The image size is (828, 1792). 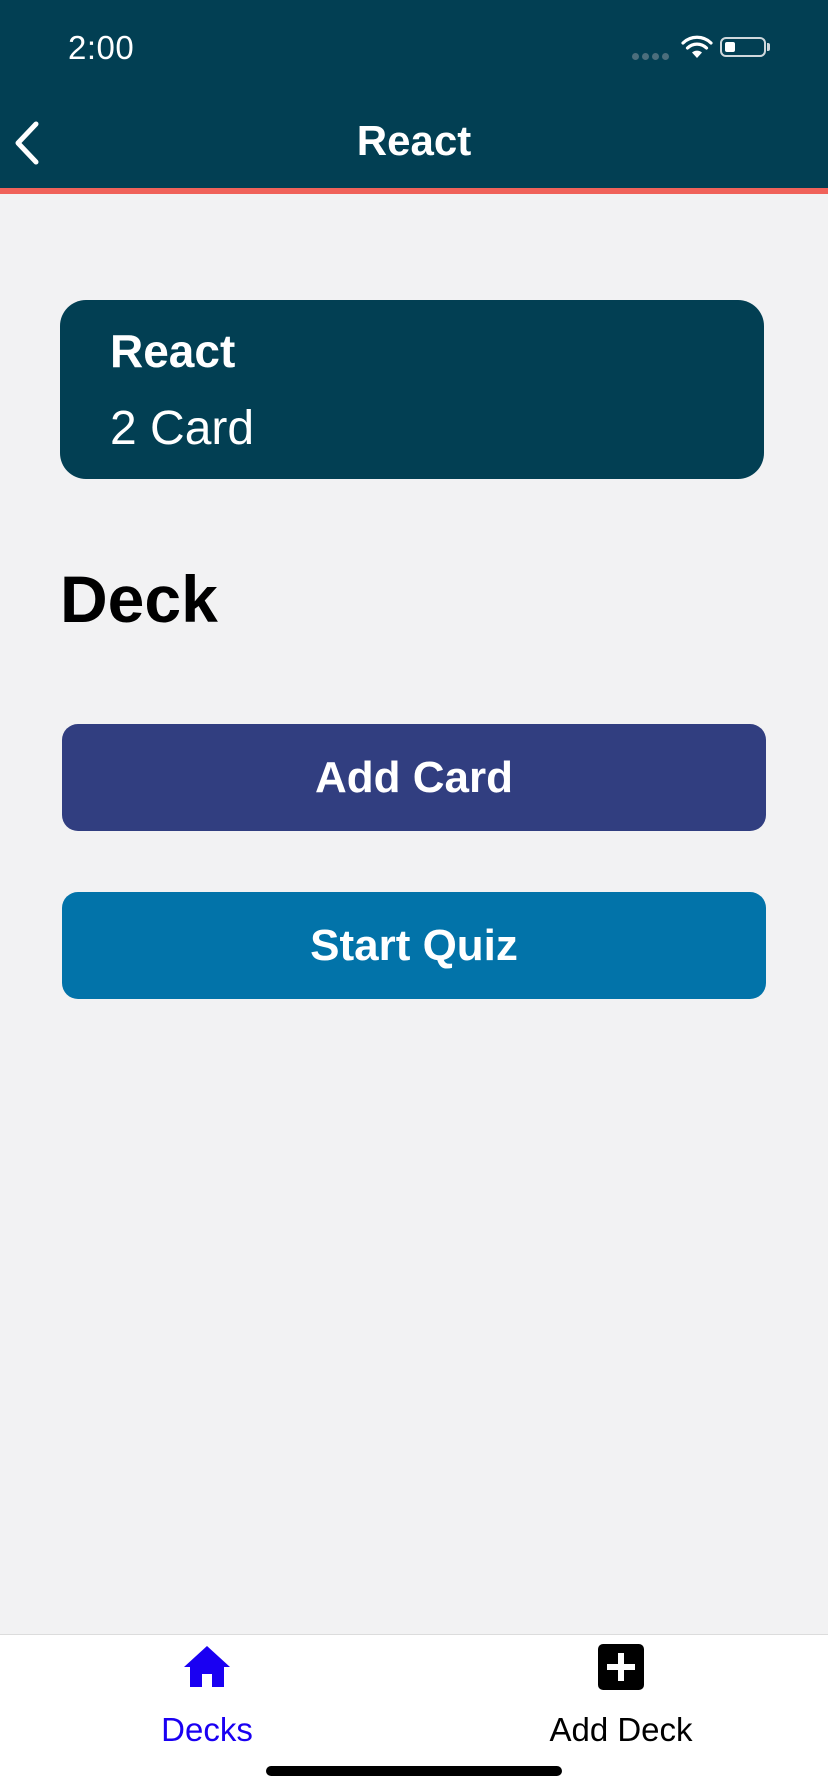 What do you see at coordinates (743, 47) in the screenshot?
I see `battery-icon` at bounding box center [743, 47].